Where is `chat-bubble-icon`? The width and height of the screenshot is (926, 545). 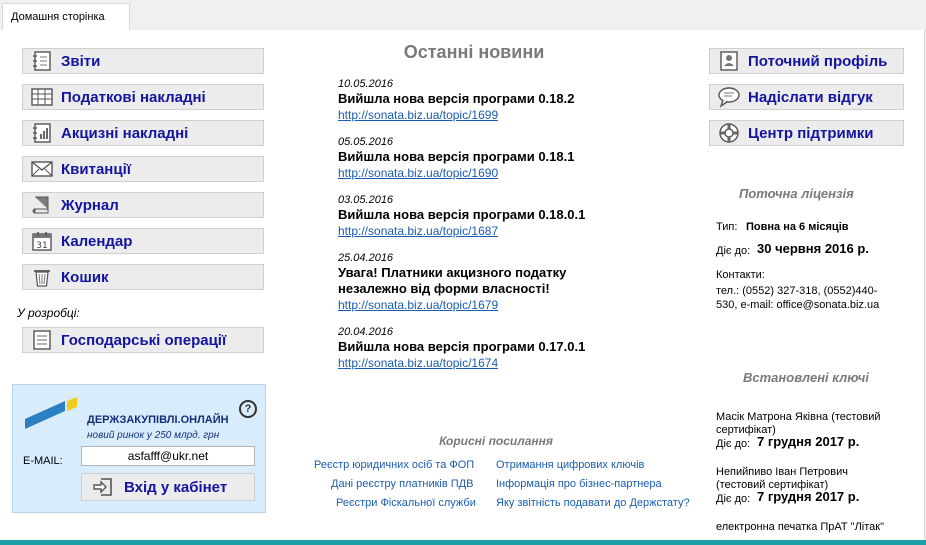 chat-bubble-icon is located at coordinates (729, 97).